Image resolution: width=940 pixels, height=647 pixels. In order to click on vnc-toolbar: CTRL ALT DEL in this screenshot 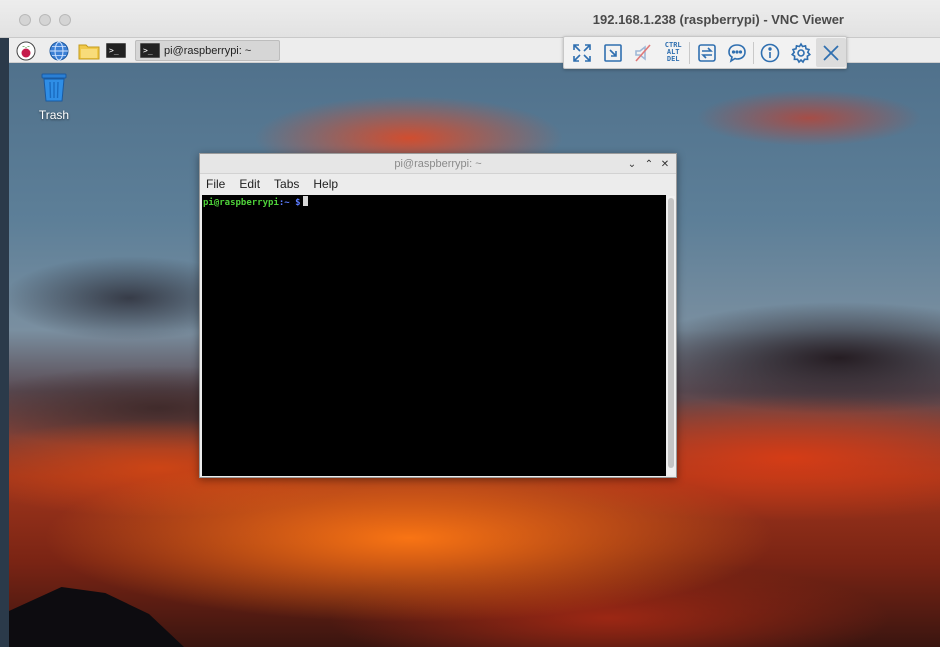, I will do `click(705, 52)`.